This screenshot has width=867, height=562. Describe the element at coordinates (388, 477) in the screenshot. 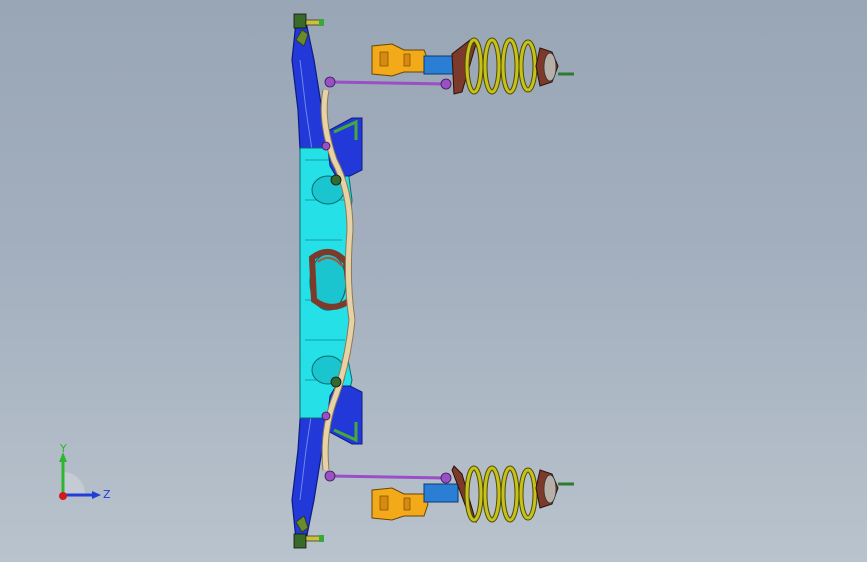

I see `stabilizer-link-lower` at that location.